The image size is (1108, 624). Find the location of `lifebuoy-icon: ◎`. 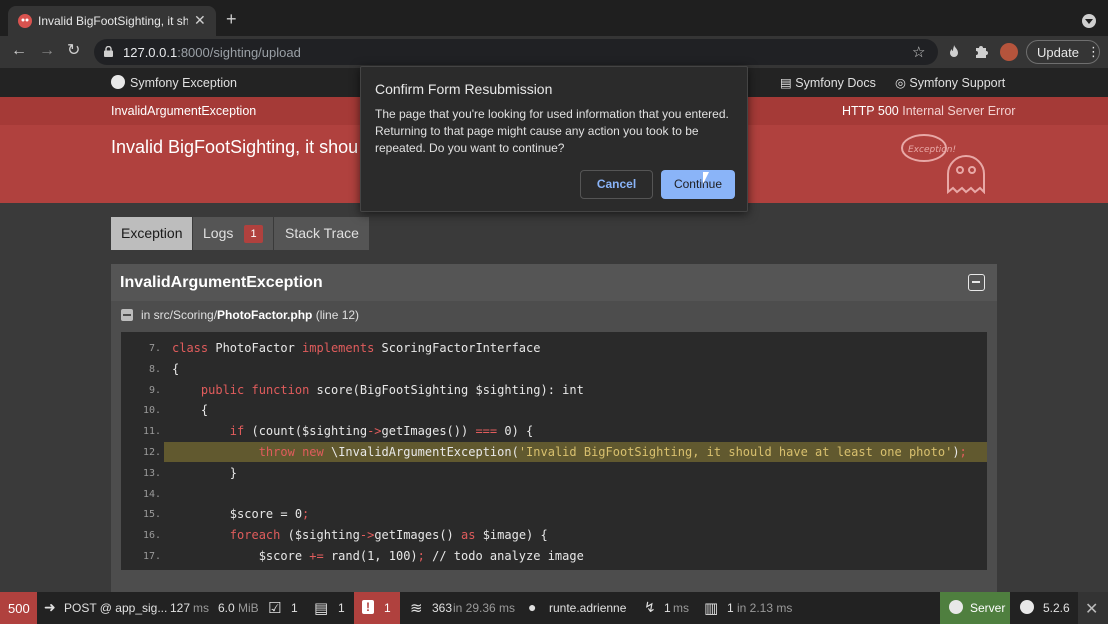

lifebuoy-icon: ◎ is located at coordinates (902, 83).